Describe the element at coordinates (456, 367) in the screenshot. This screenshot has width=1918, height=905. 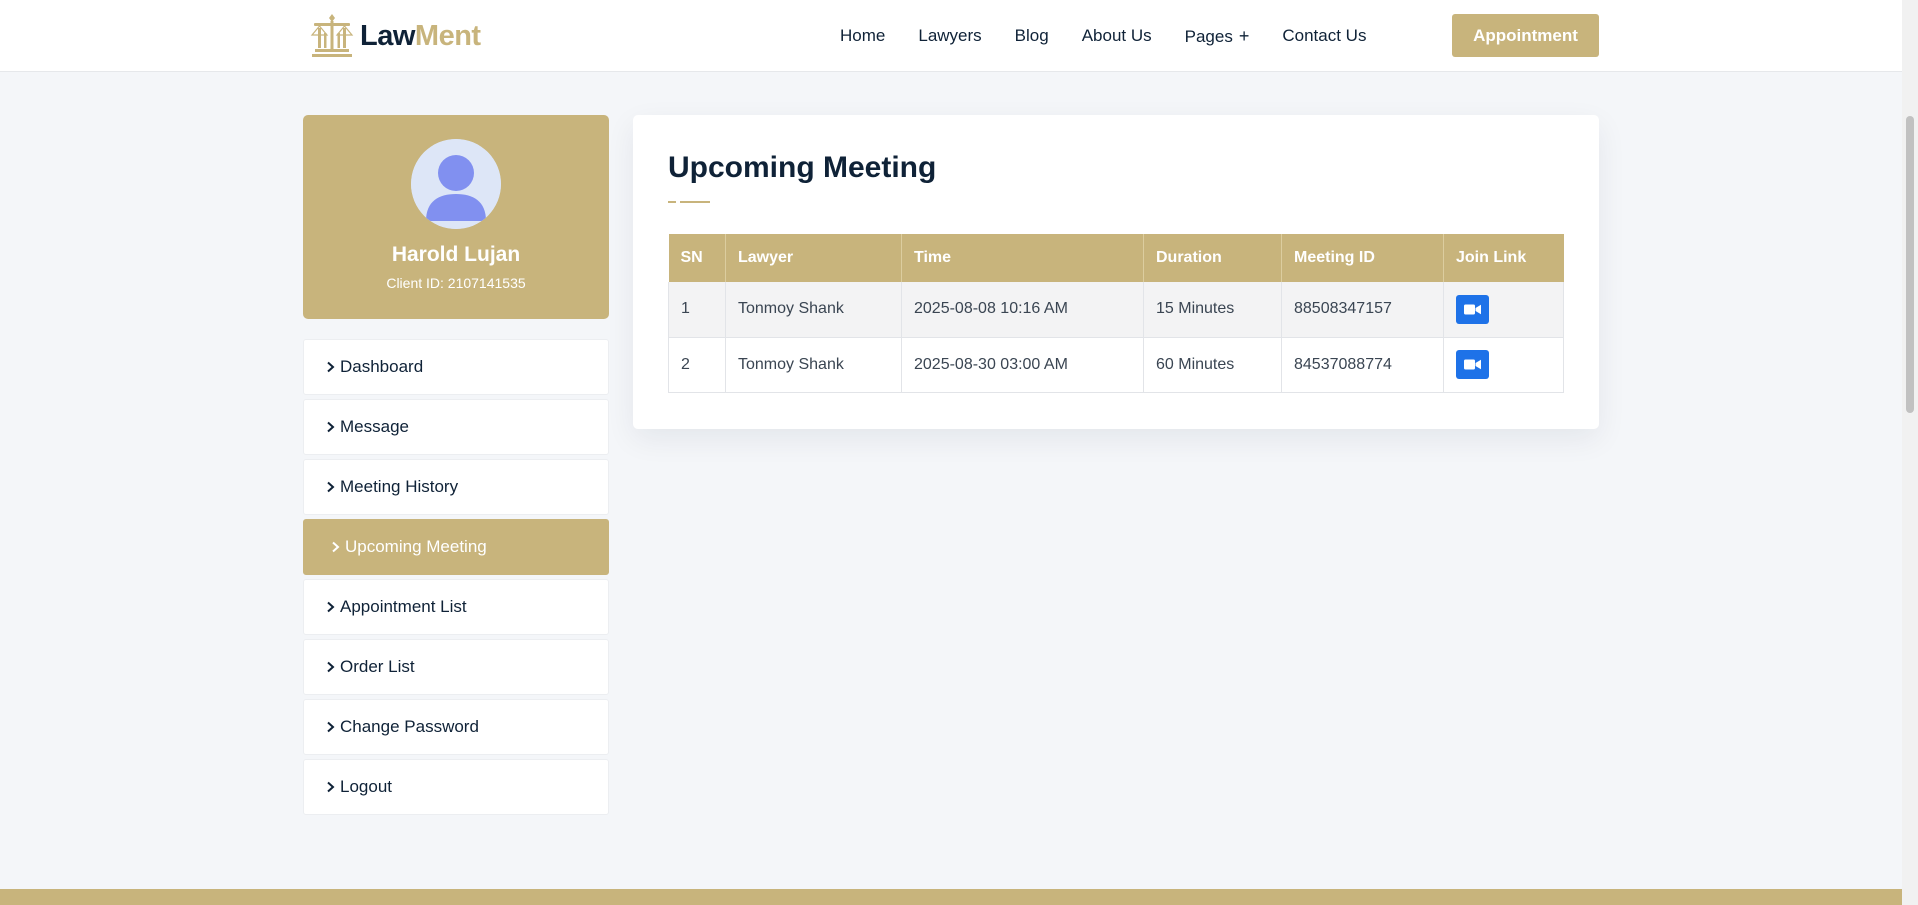
I see `sidebar-item-dashboard: Dashboard` at that location.